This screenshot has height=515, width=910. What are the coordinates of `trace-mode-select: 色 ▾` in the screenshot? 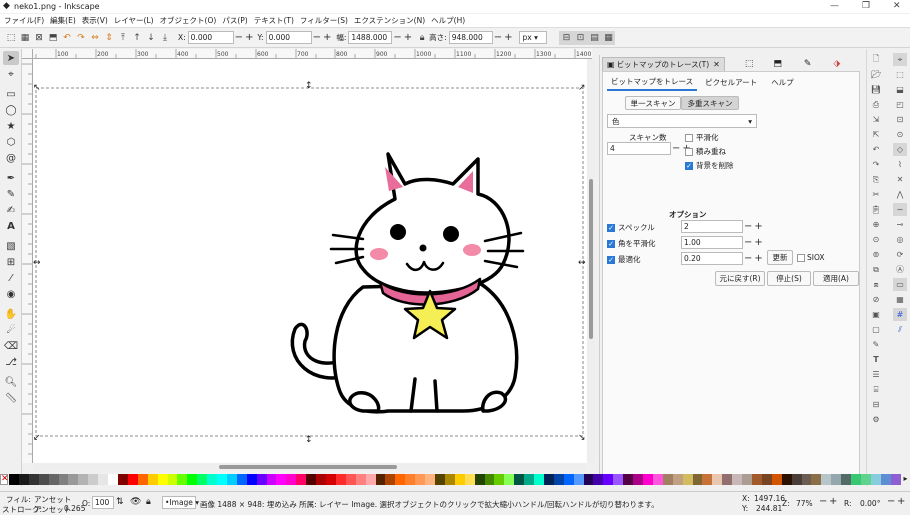 It's located at (682, 121).